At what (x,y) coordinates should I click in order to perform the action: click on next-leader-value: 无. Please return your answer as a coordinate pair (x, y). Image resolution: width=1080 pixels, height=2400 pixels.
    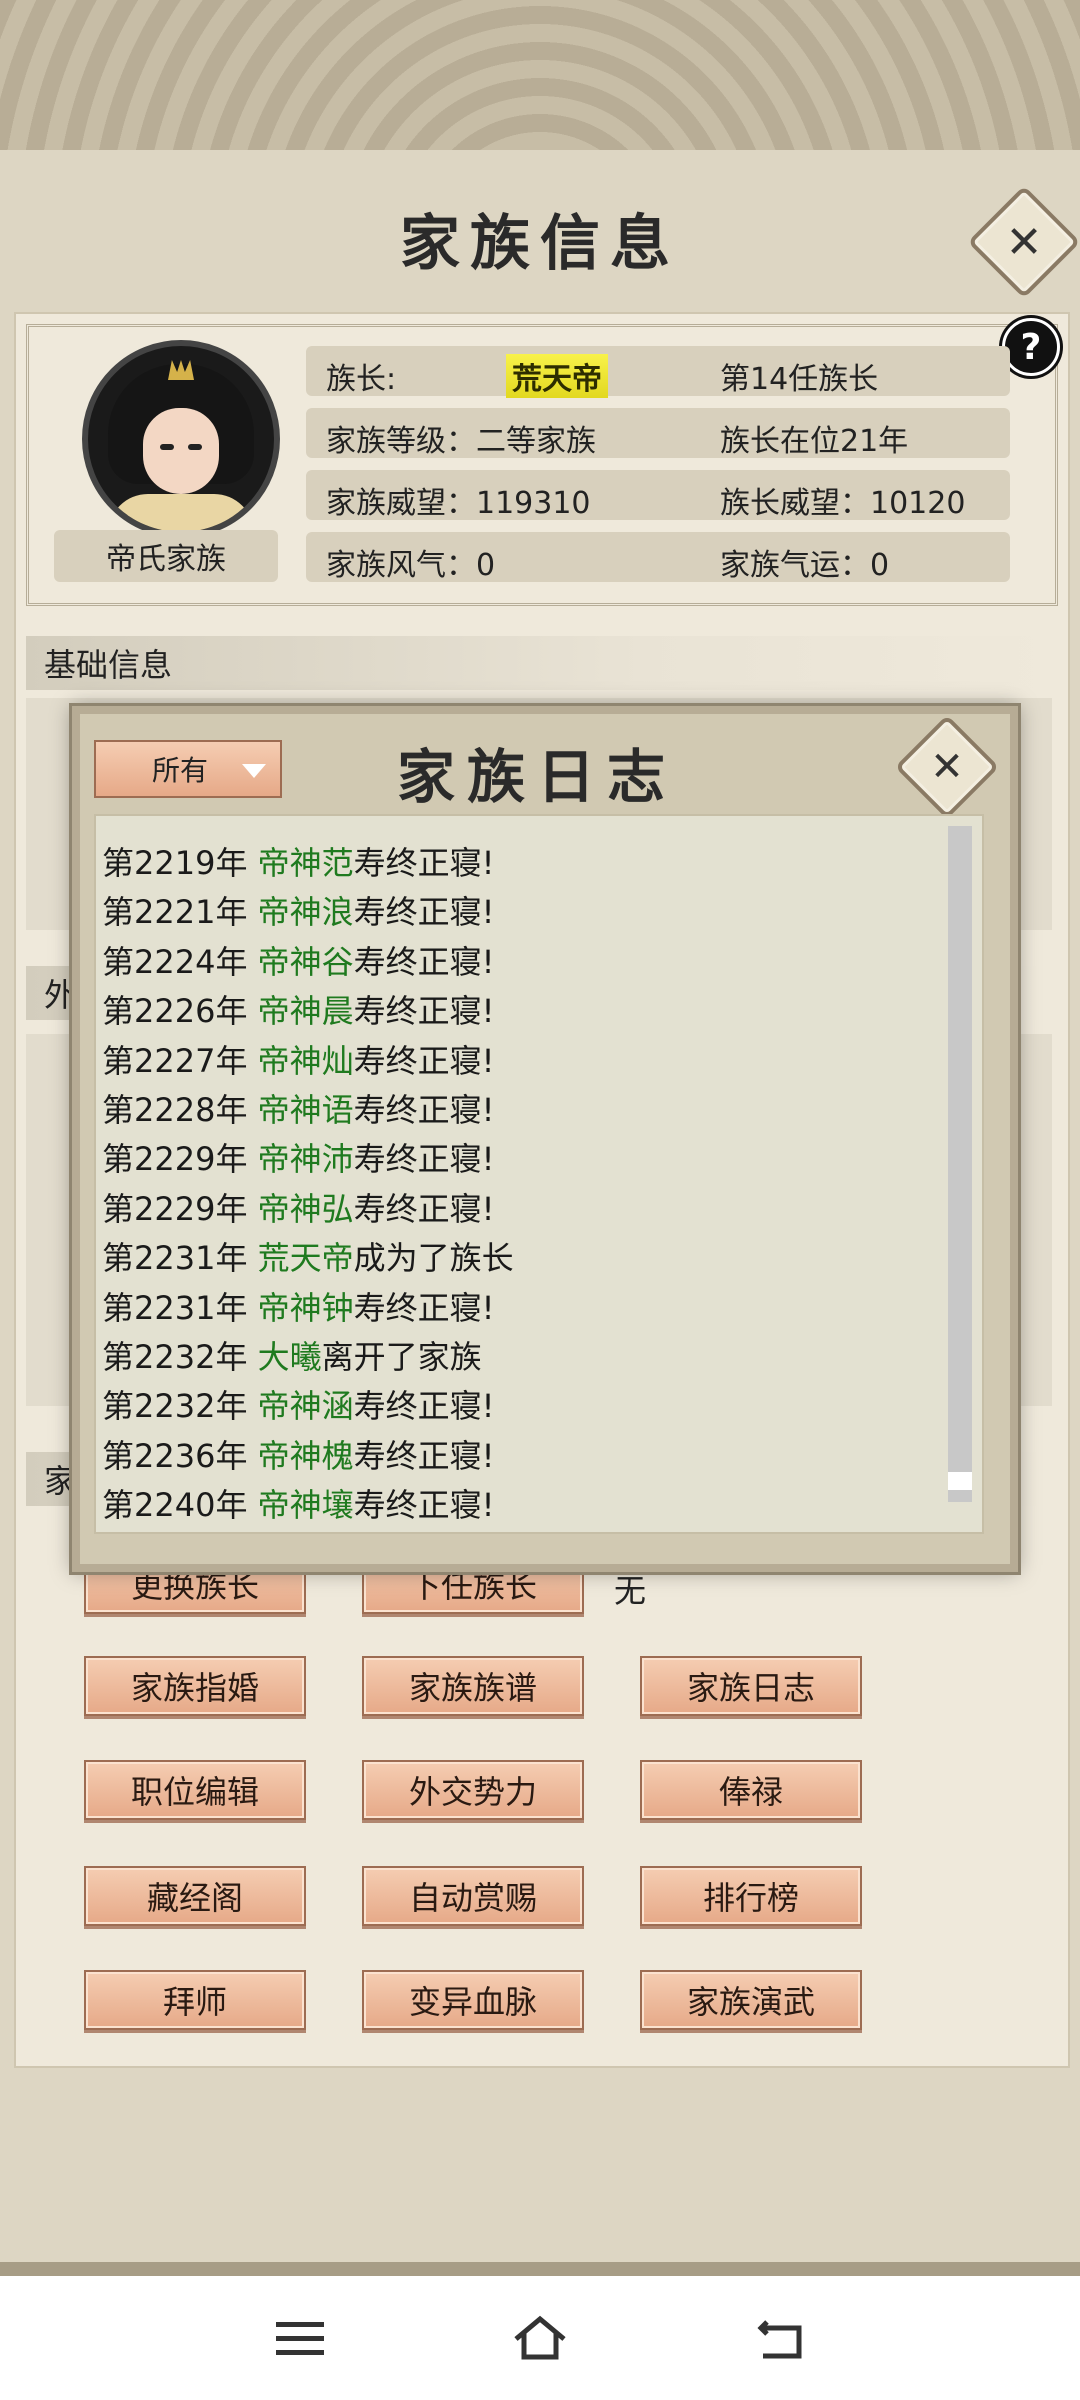
    Looking at the image, I should click on (630, 1591).